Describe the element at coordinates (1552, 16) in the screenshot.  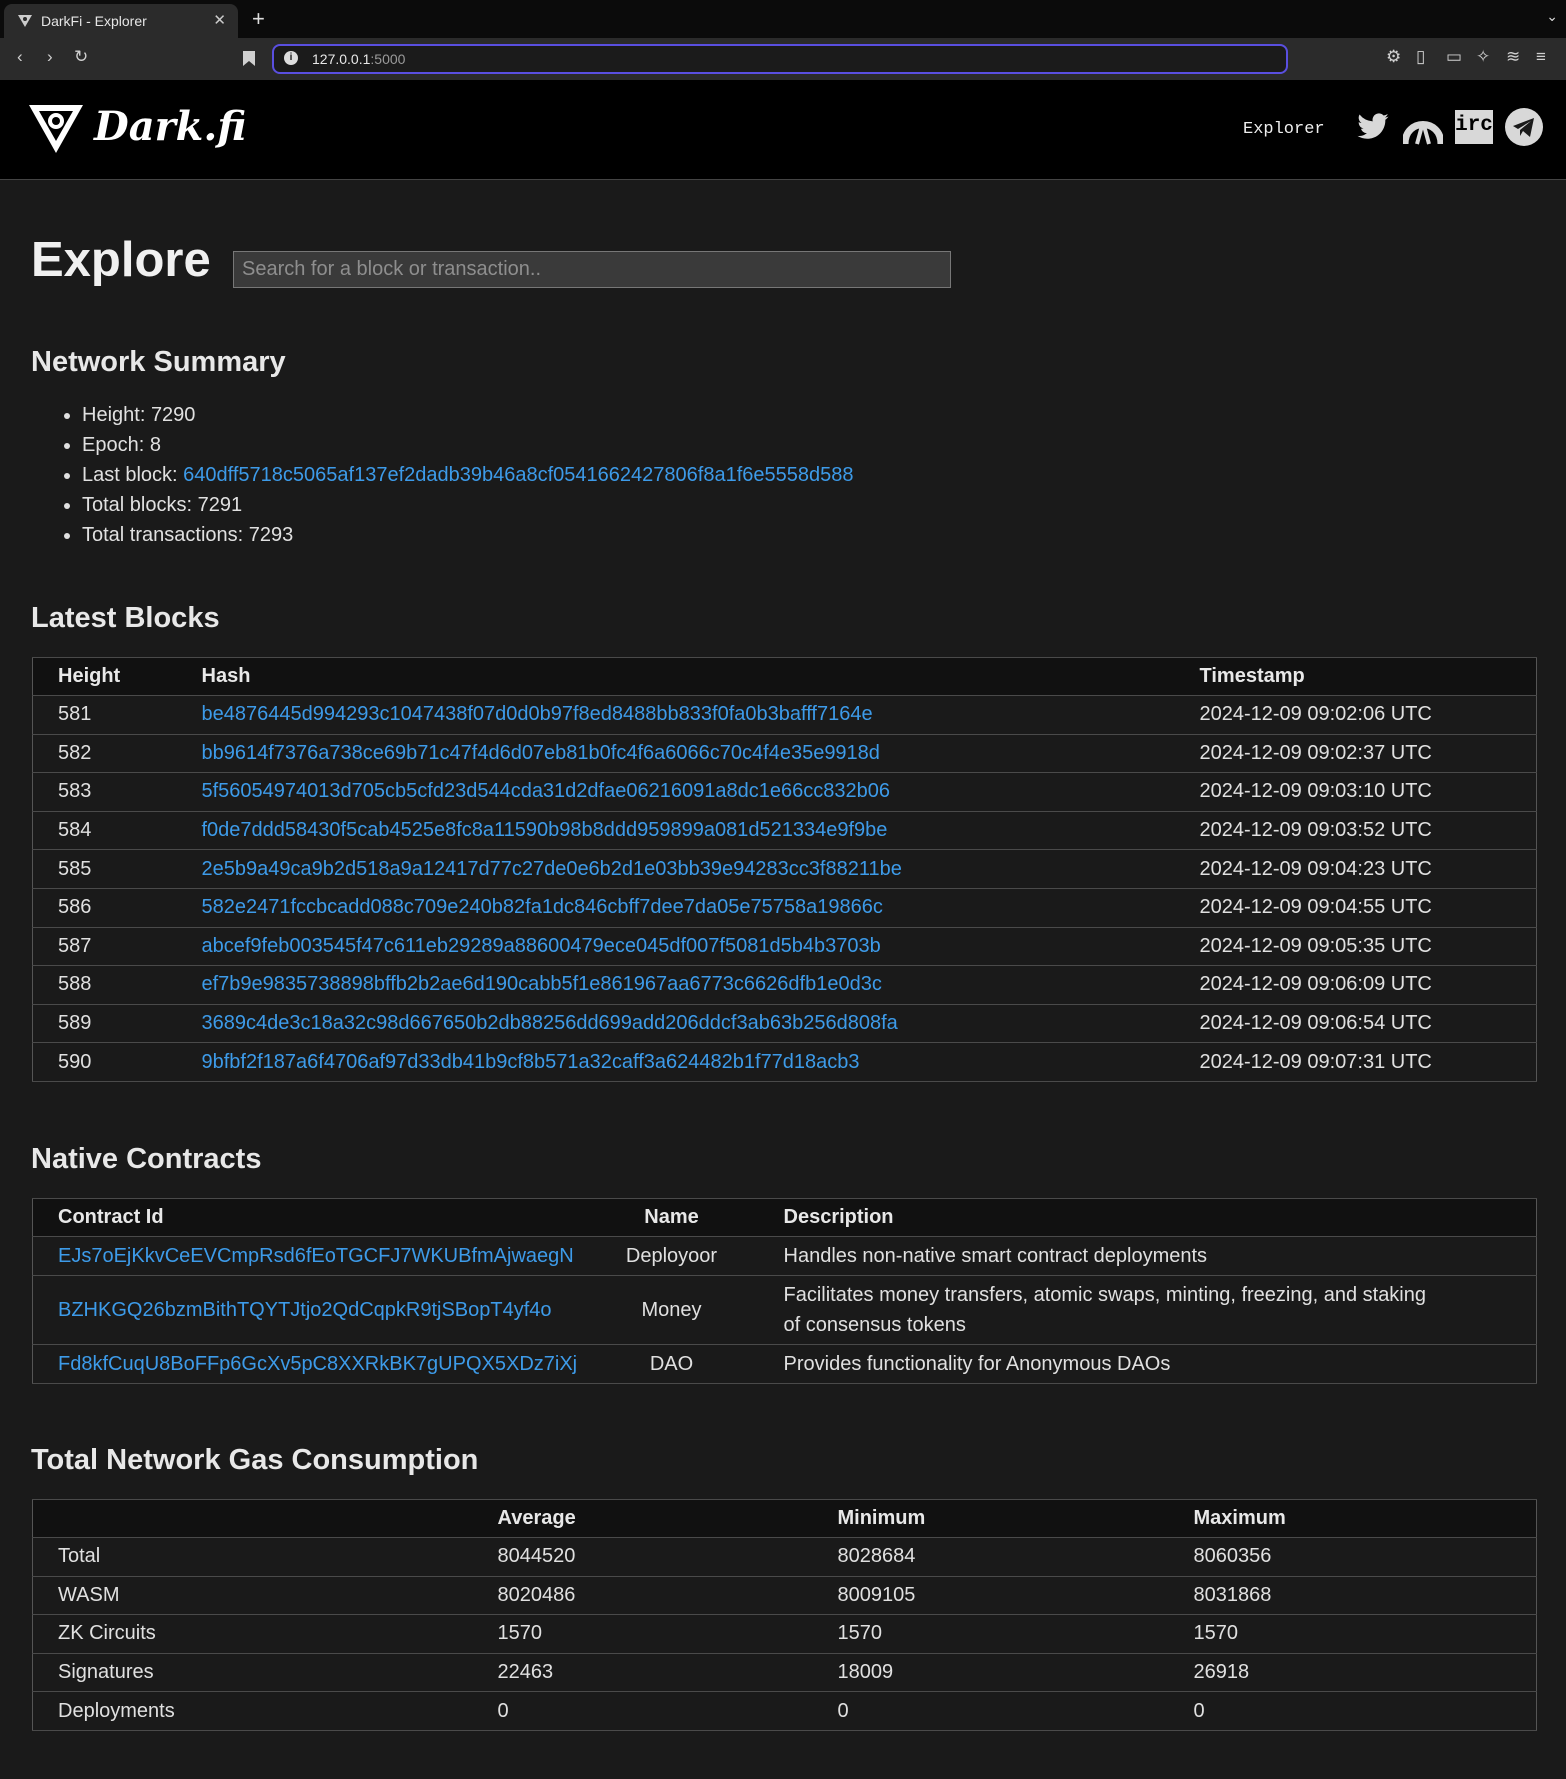
I see `tab-list-chevron-icon: ⌄` at that location.